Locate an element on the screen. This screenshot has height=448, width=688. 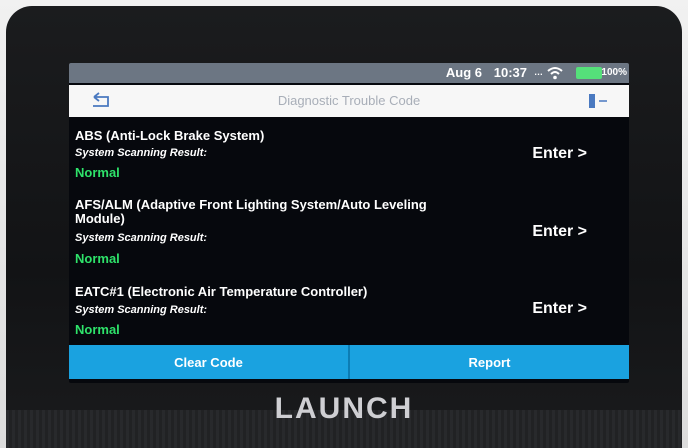
system-name: ABS (Anti-Lock Brake System) is located at coordinates (170, 135).